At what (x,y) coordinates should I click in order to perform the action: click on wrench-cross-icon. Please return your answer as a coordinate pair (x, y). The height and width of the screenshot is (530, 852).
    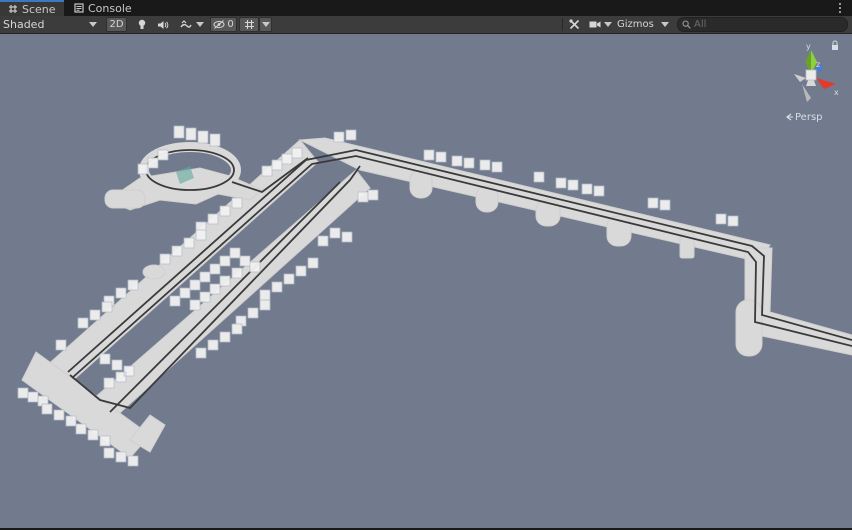
    Looking at the image, I should click on (573, 24).